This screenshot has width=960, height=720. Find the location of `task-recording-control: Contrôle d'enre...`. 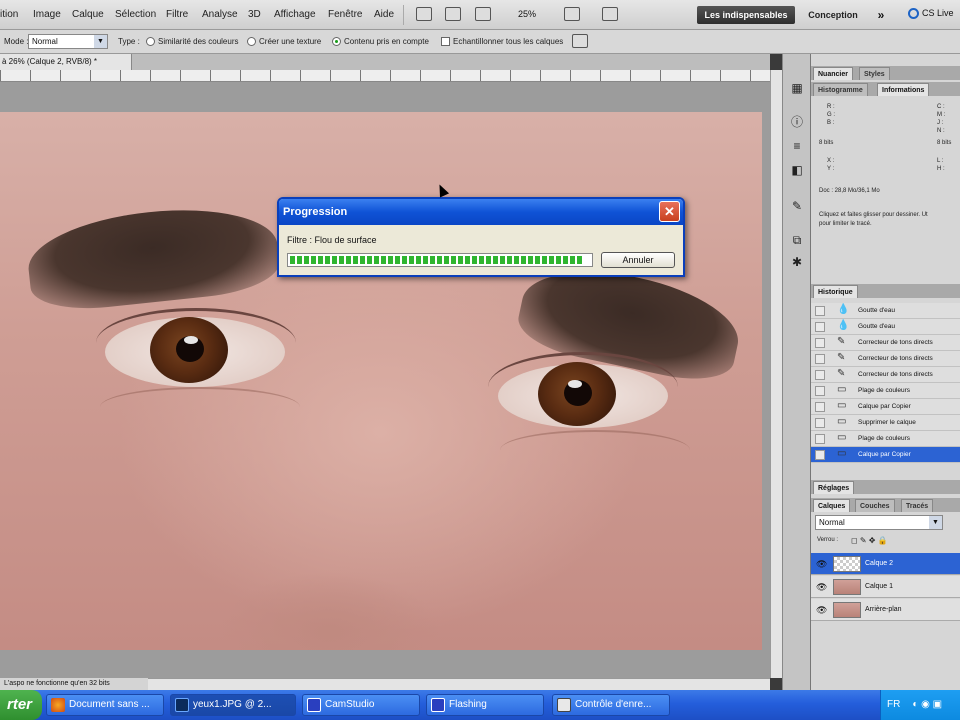

task-recording-control: Contrôle d'enre... is located at coordinates (611, 705).